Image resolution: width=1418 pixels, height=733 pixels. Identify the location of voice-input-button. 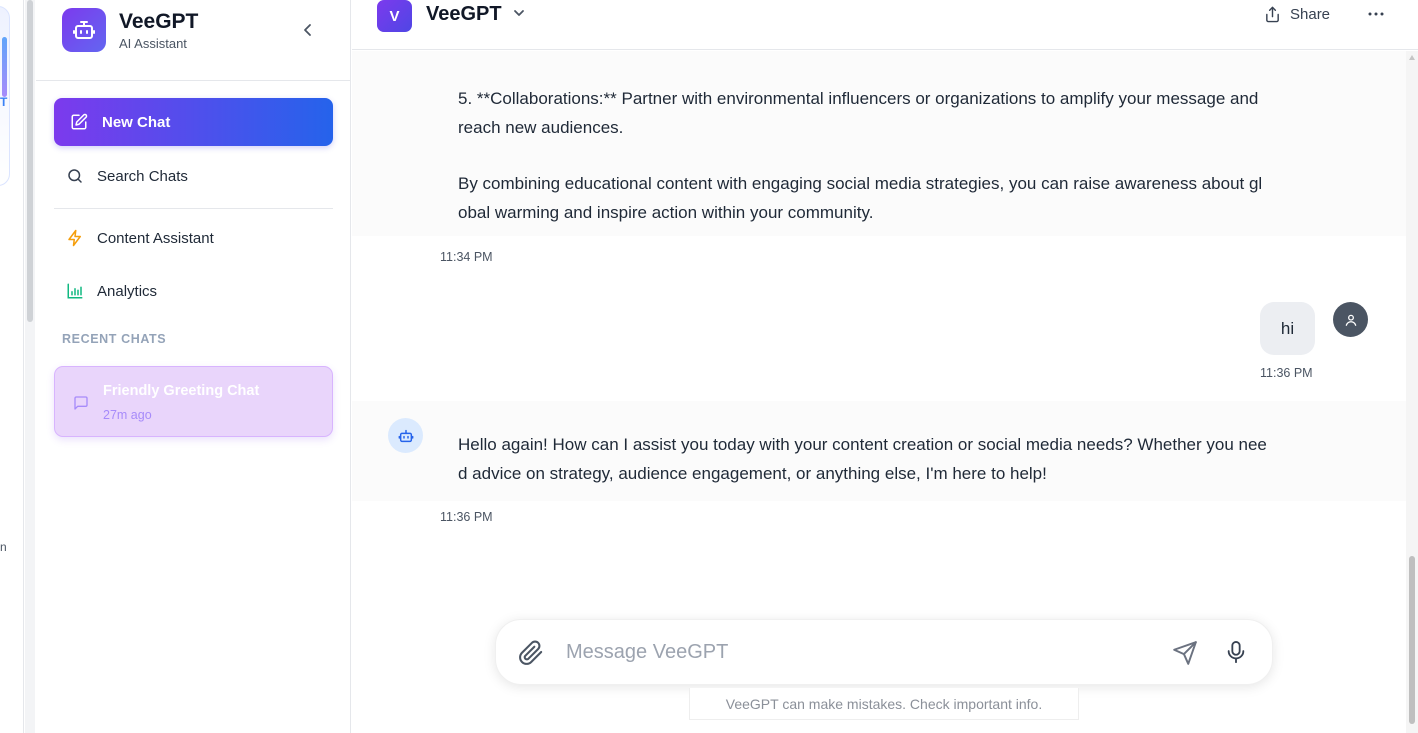
(1236, 654).